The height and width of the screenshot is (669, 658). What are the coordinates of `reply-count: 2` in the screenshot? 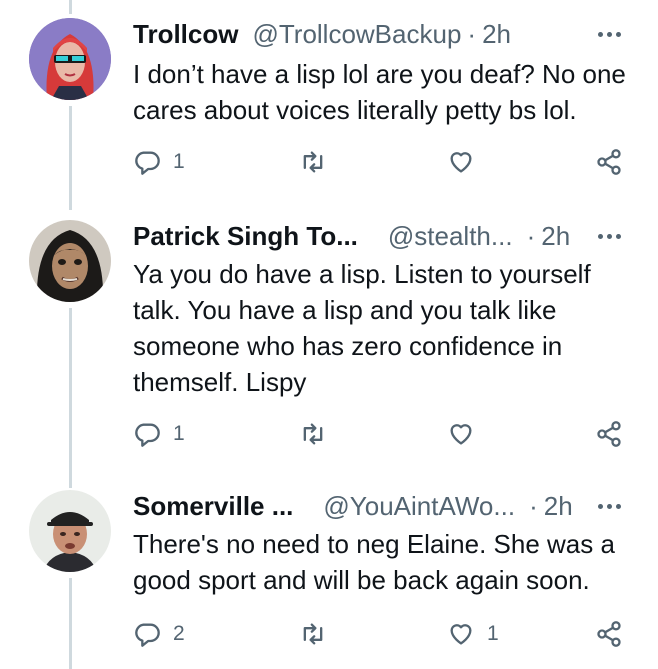 It's located at (179, 633).